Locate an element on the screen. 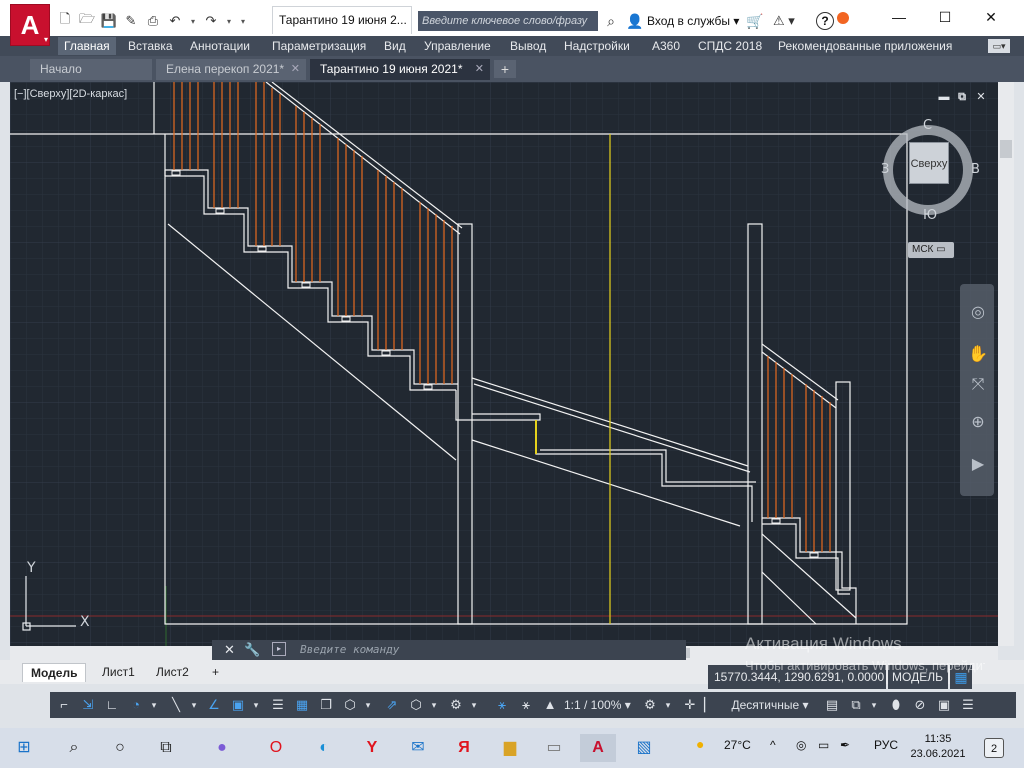  quick-properties-icon: ▤ is located at coordinates (832, 705).